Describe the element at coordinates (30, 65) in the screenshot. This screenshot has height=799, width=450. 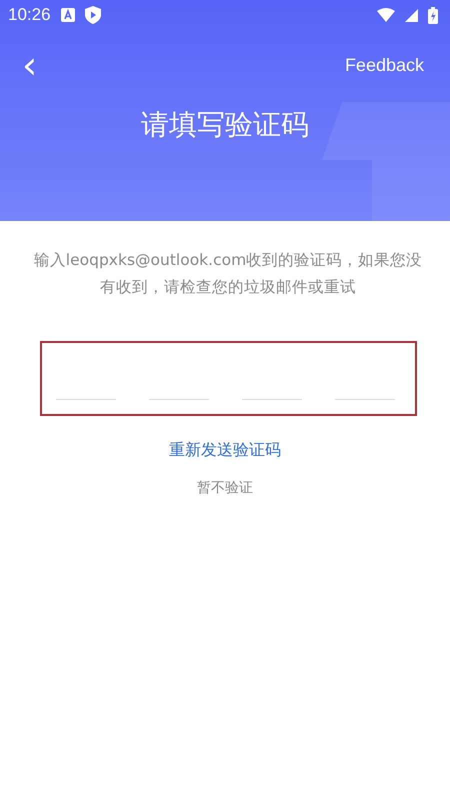
I see `back-button: ‹` at that location.